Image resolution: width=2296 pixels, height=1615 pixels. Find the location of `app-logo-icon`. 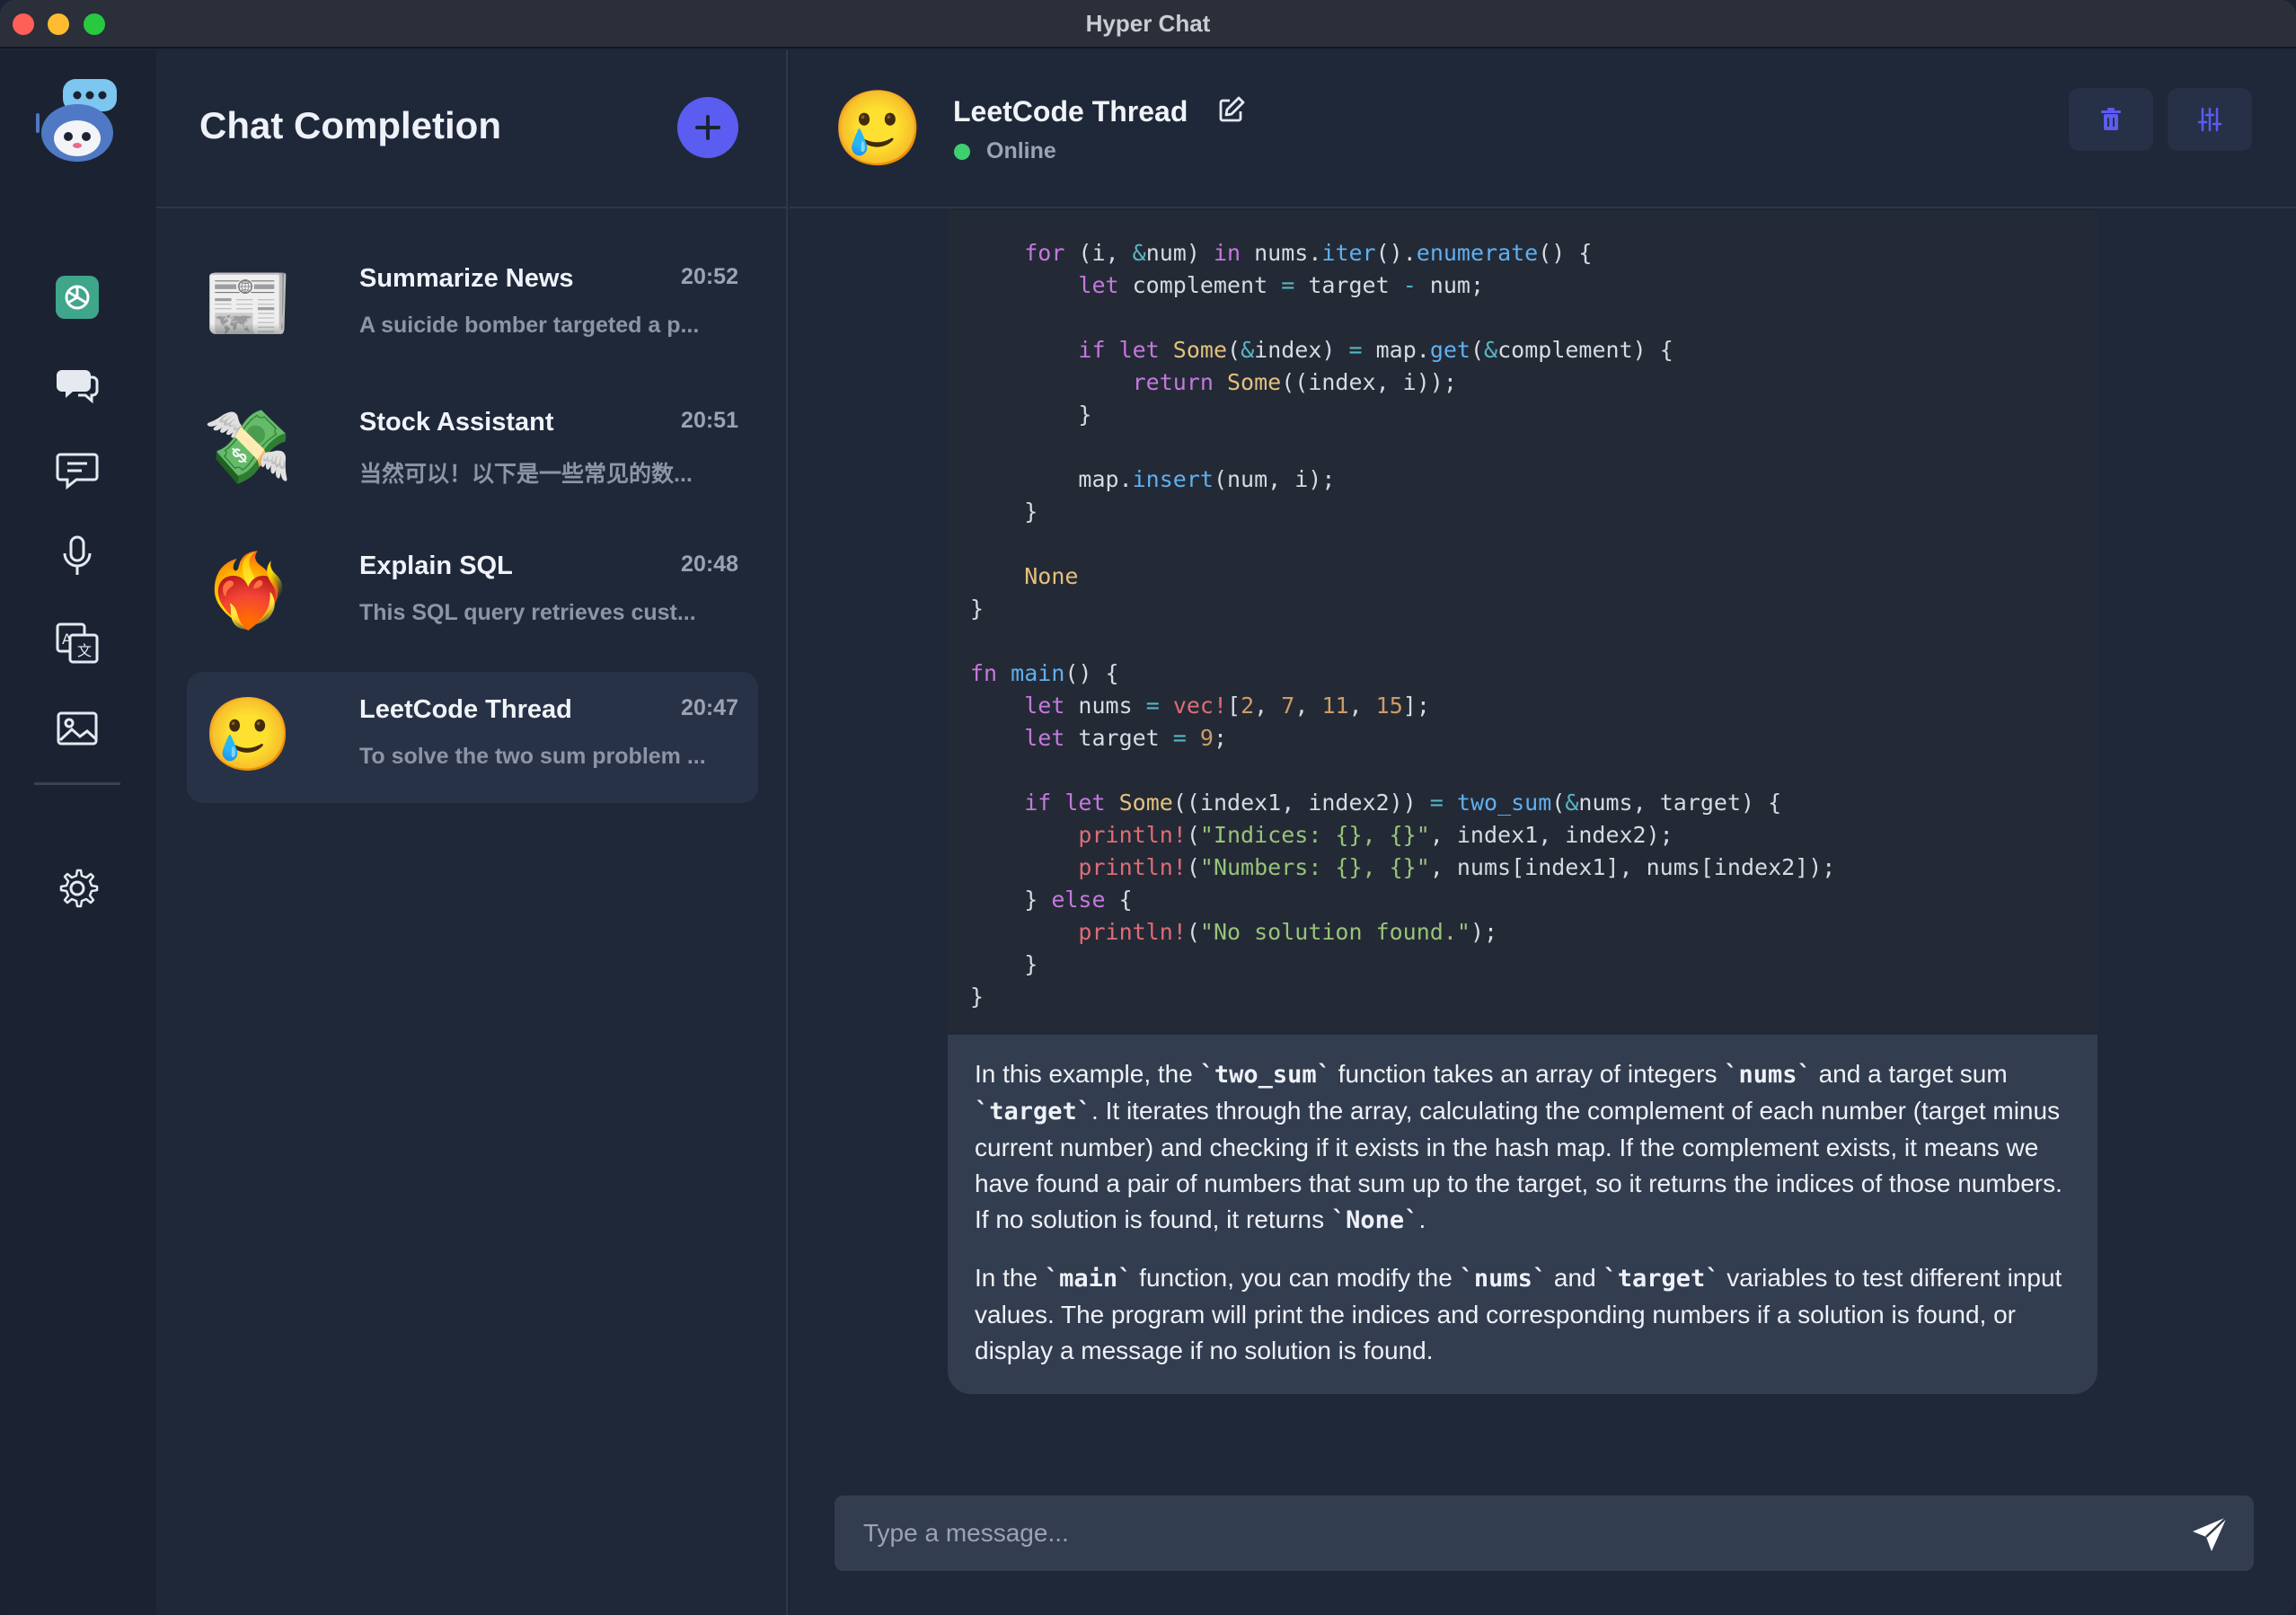

app-logo-icon is located at coordinates (77, 120).